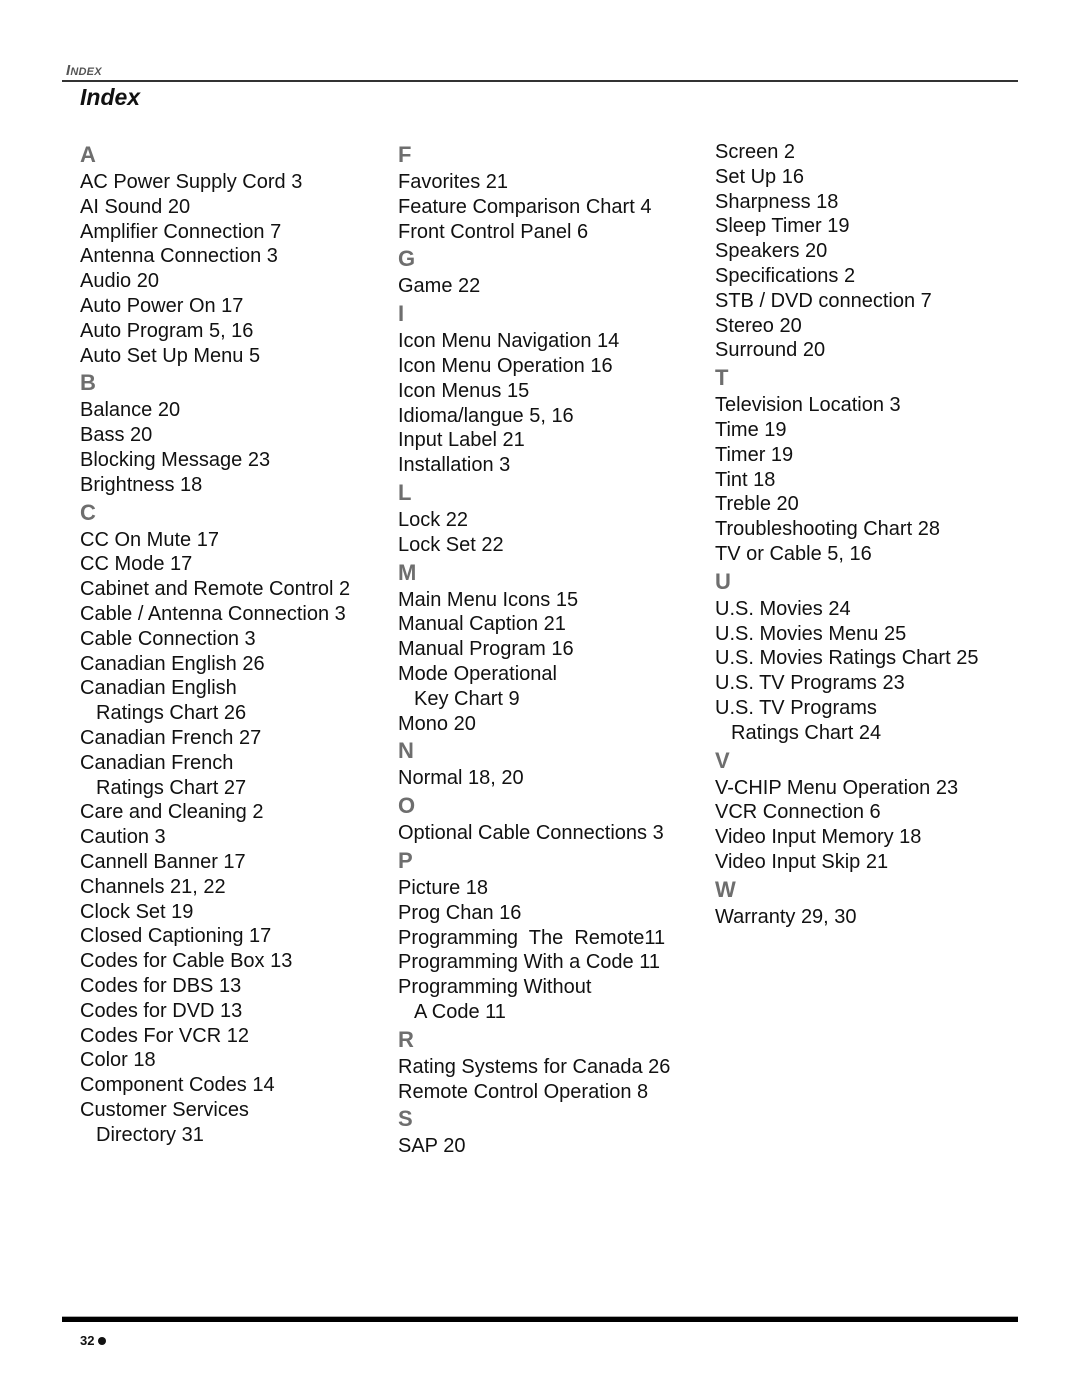 The height and width of the screenshot is (1397, 1080). What do you see at coordinates (534, 341) in the screenshot?
I see `index-entry: Icon Menu Navigation 14` at bounding box center [534, 341].